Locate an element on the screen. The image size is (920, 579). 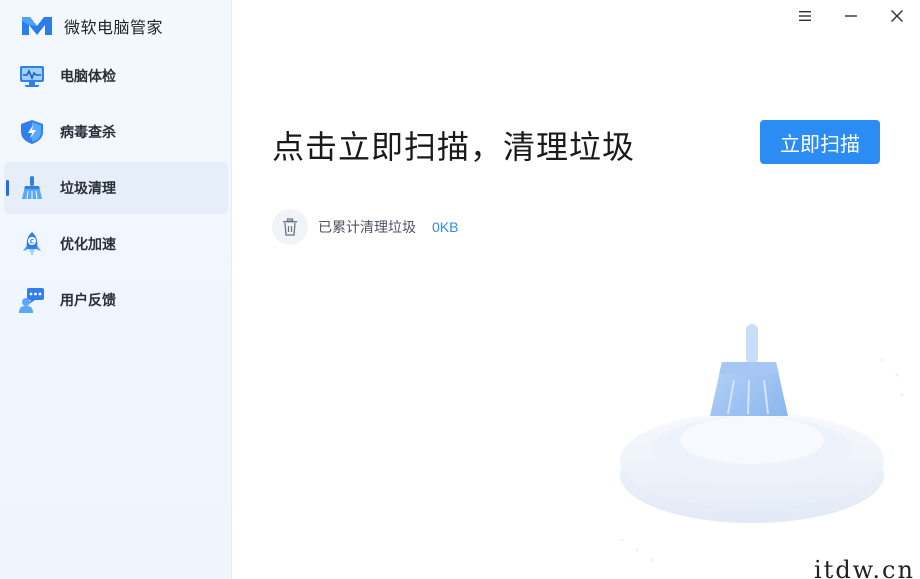
sidebar-item-checkup: 电脑体检 is located at coordinates (116, 76).